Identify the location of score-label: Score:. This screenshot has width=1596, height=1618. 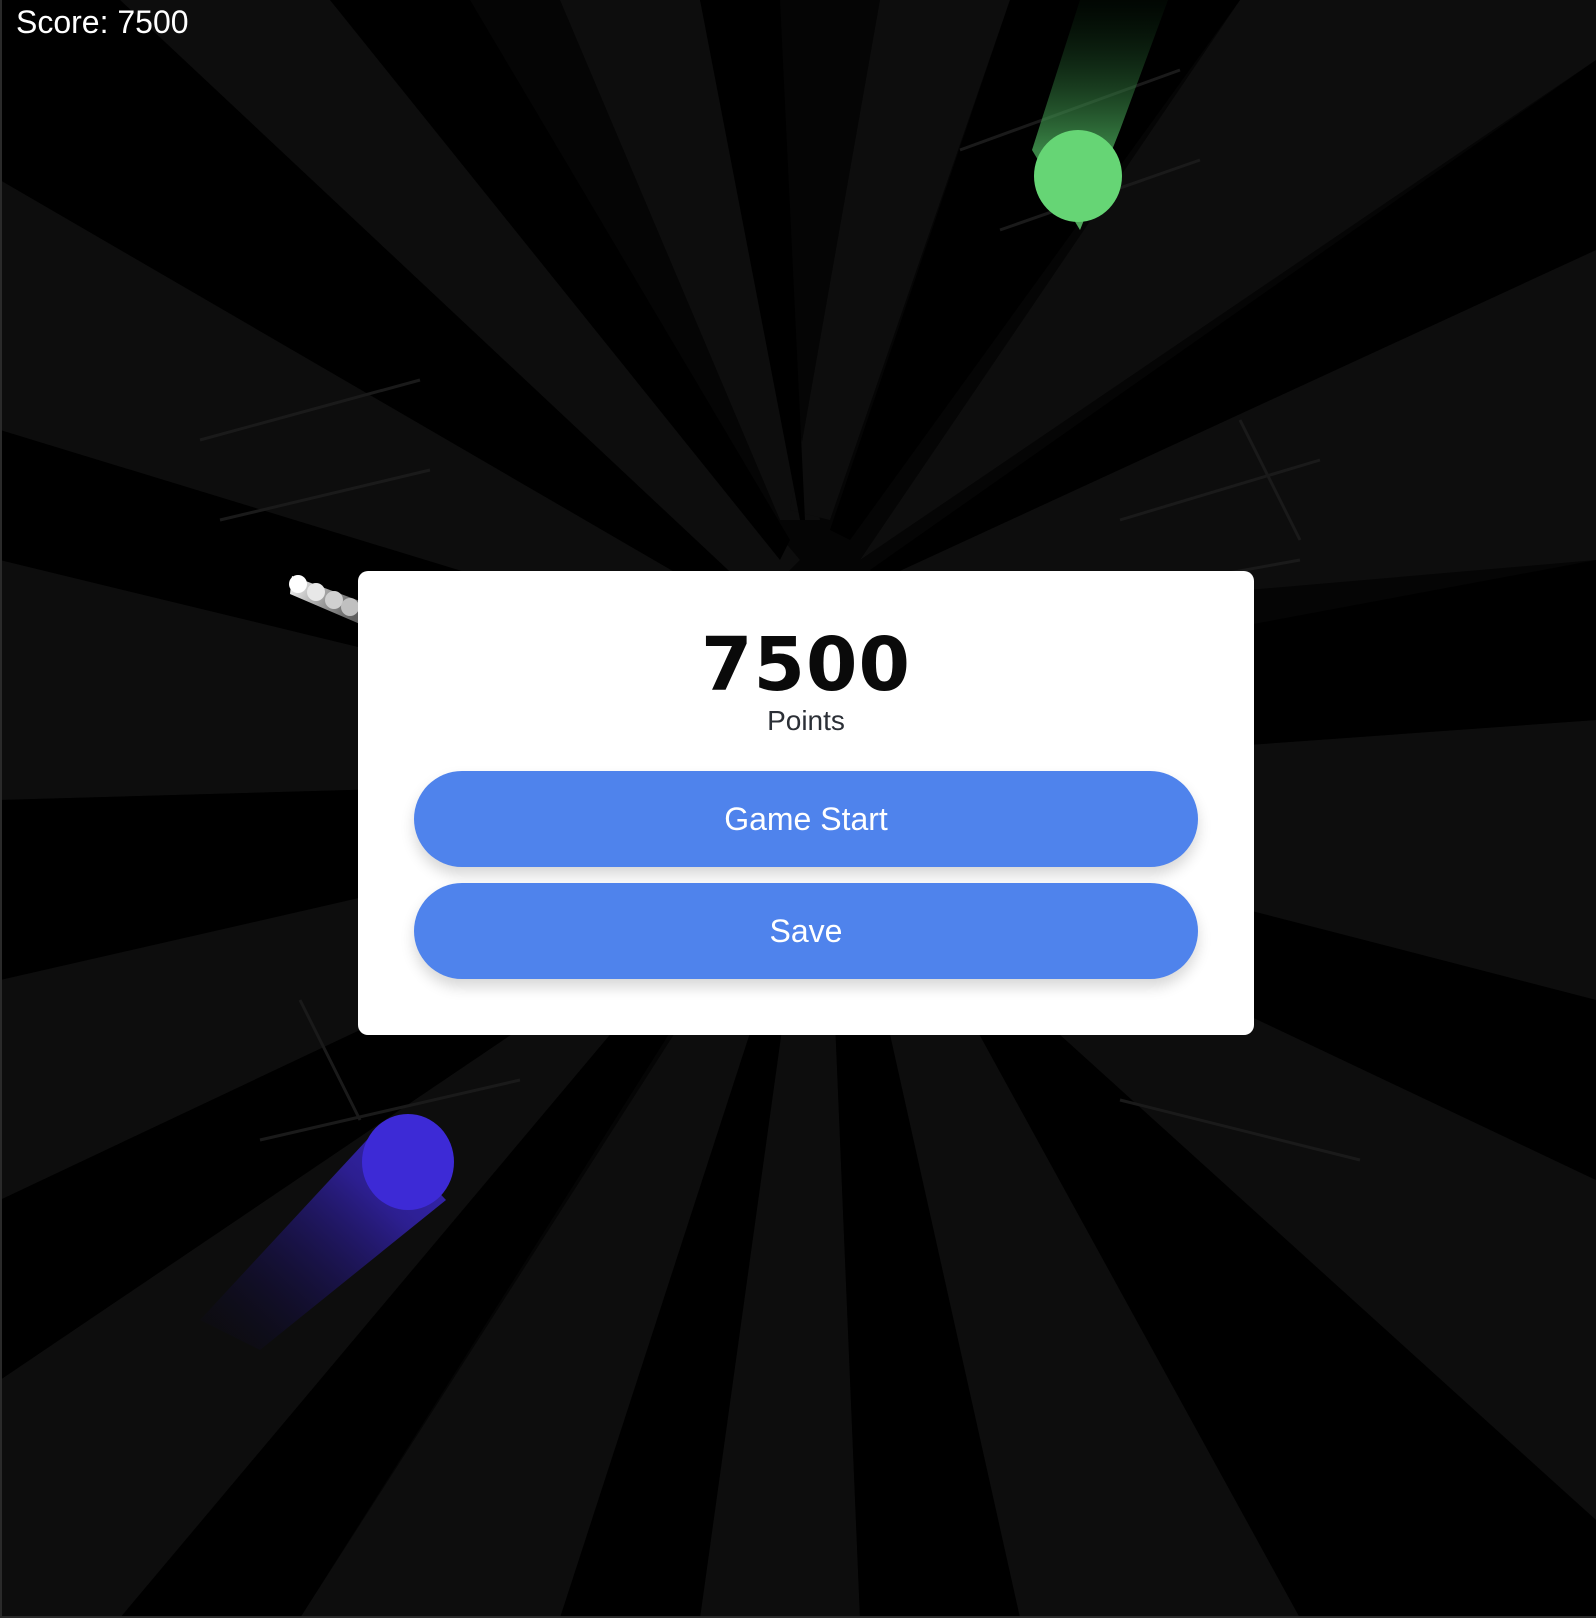
(62, 22).